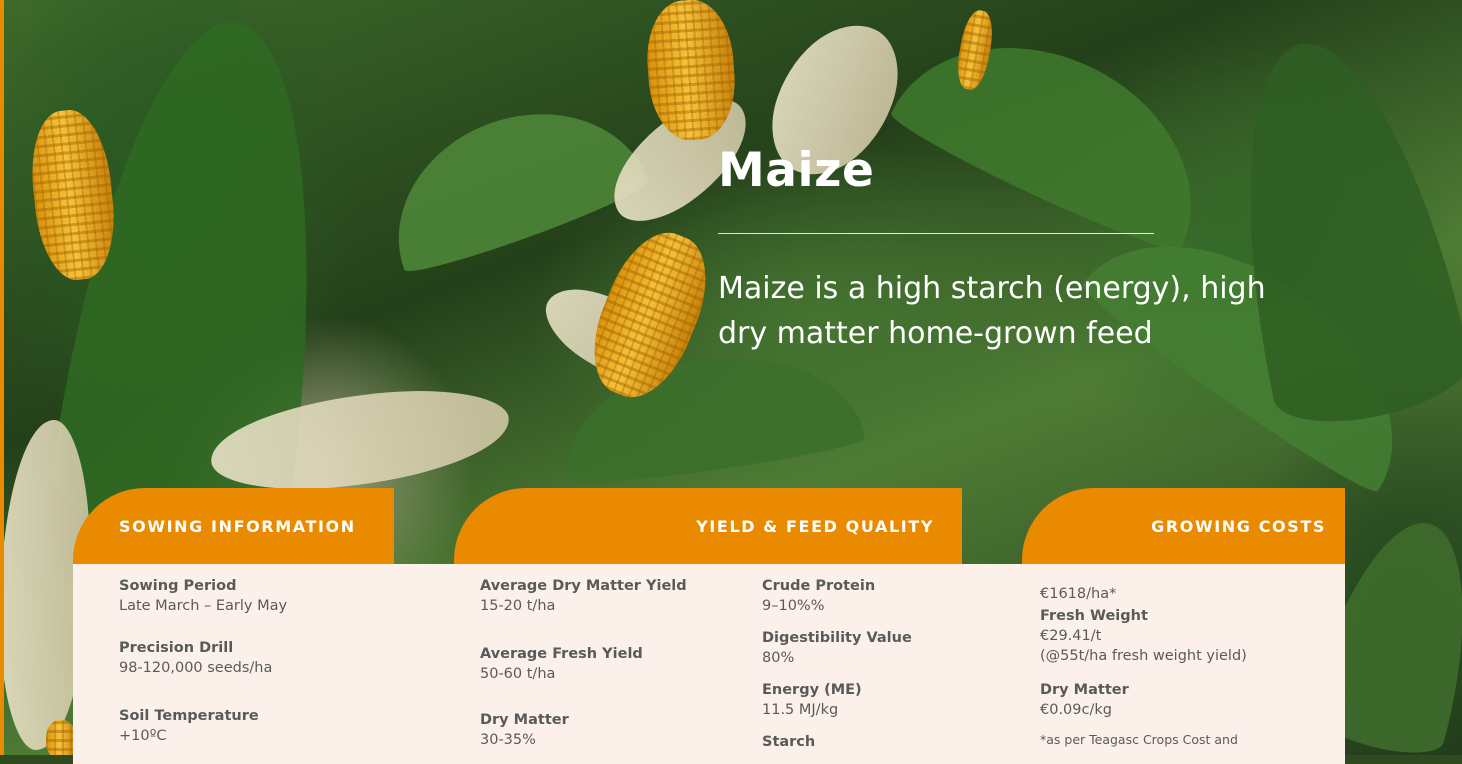  What do you see at coordinates (508, 740) in the screenshot?
I see `dry-matter-value: 30-35%` at bounding box center [508, 740].